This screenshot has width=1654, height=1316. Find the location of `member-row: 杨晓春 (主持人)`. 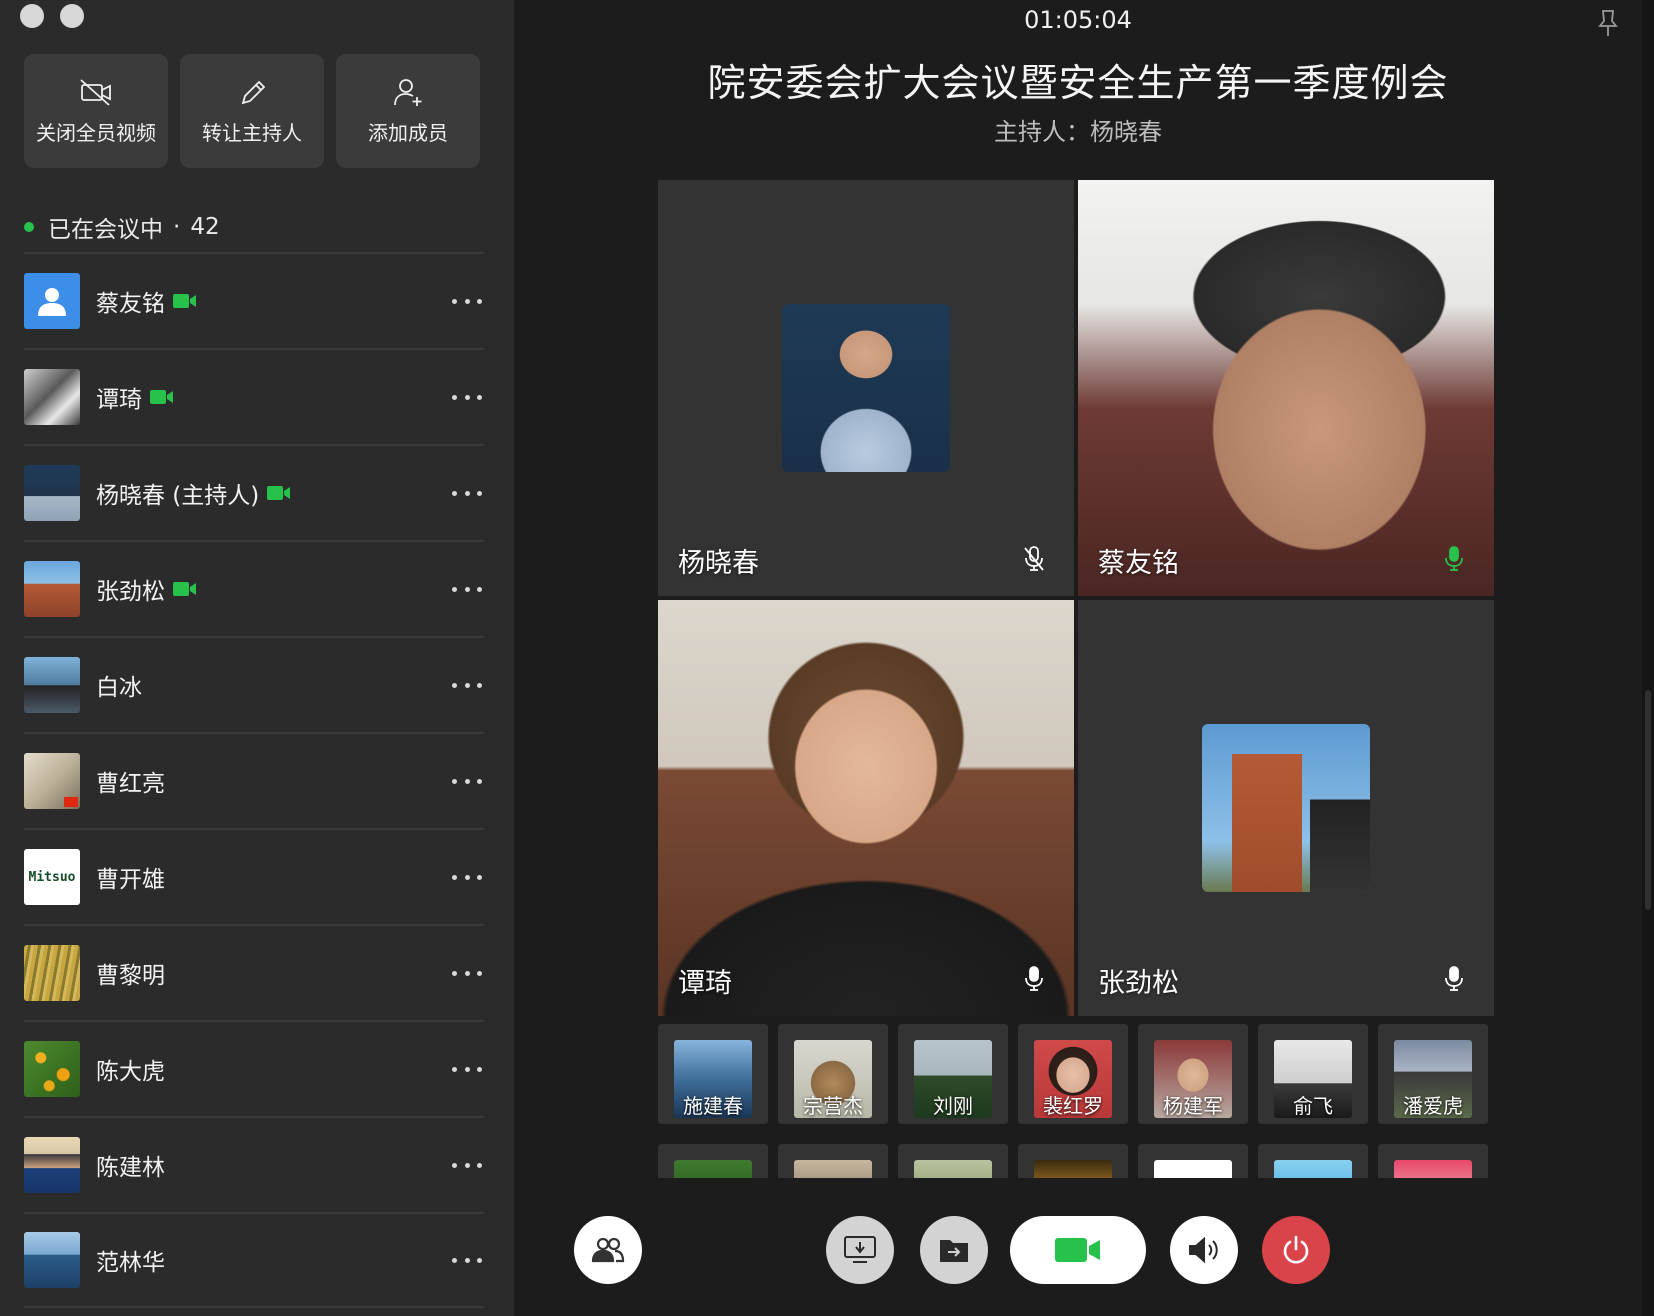

member-row: 杨晓春 (主持人) is located at coordinates (254, 492).